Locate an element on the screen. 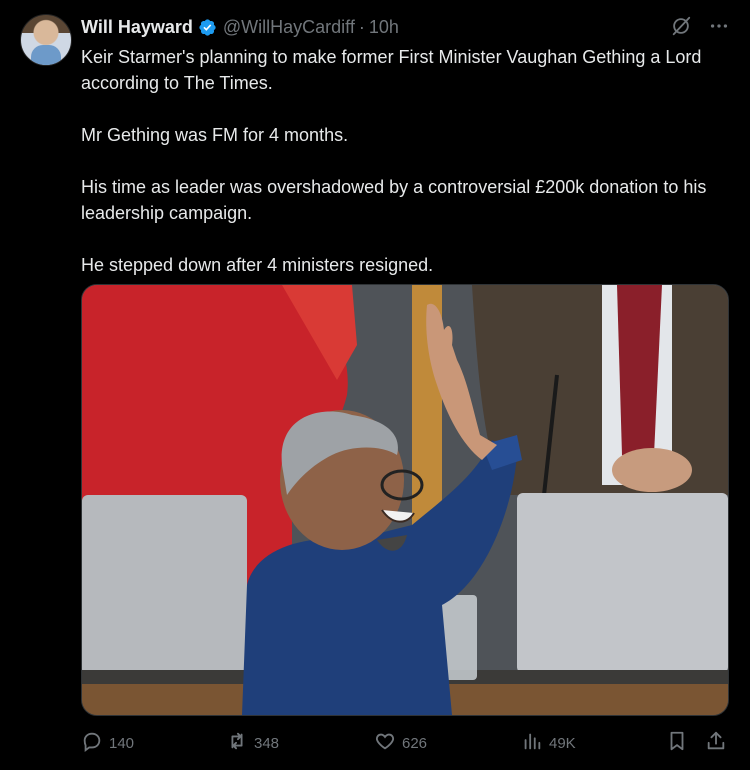  share-icon is located at coordinates (716, 743).